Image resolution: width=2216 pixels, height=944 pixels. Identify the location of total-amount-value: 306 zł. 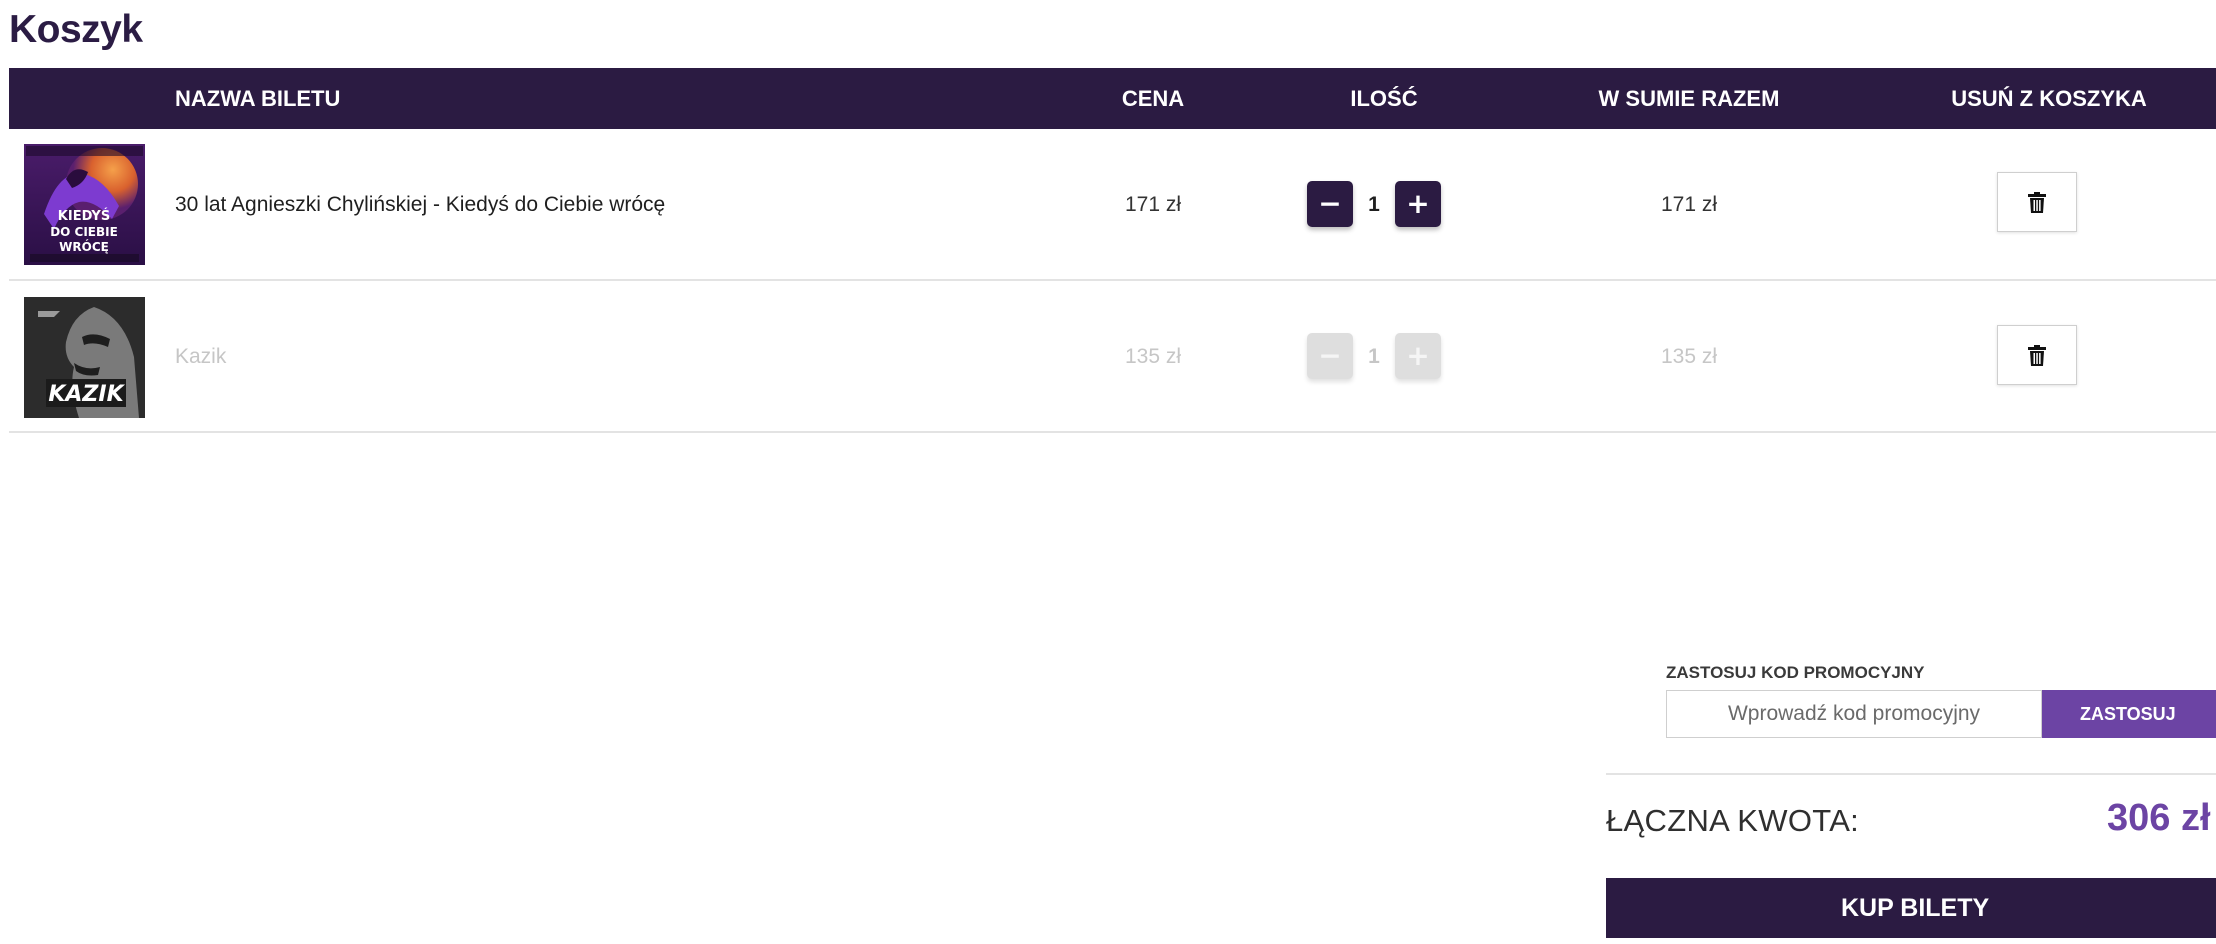
(2159, 818).